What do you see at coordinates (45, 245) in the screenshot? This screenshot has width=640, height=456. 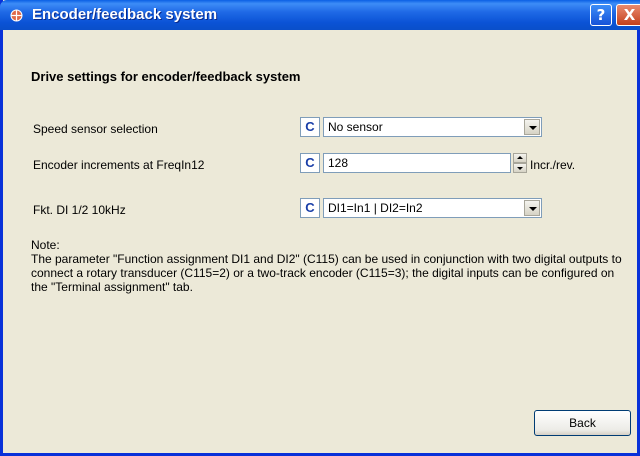 I see `note-title: Note:` at bounding box center [45, 245].